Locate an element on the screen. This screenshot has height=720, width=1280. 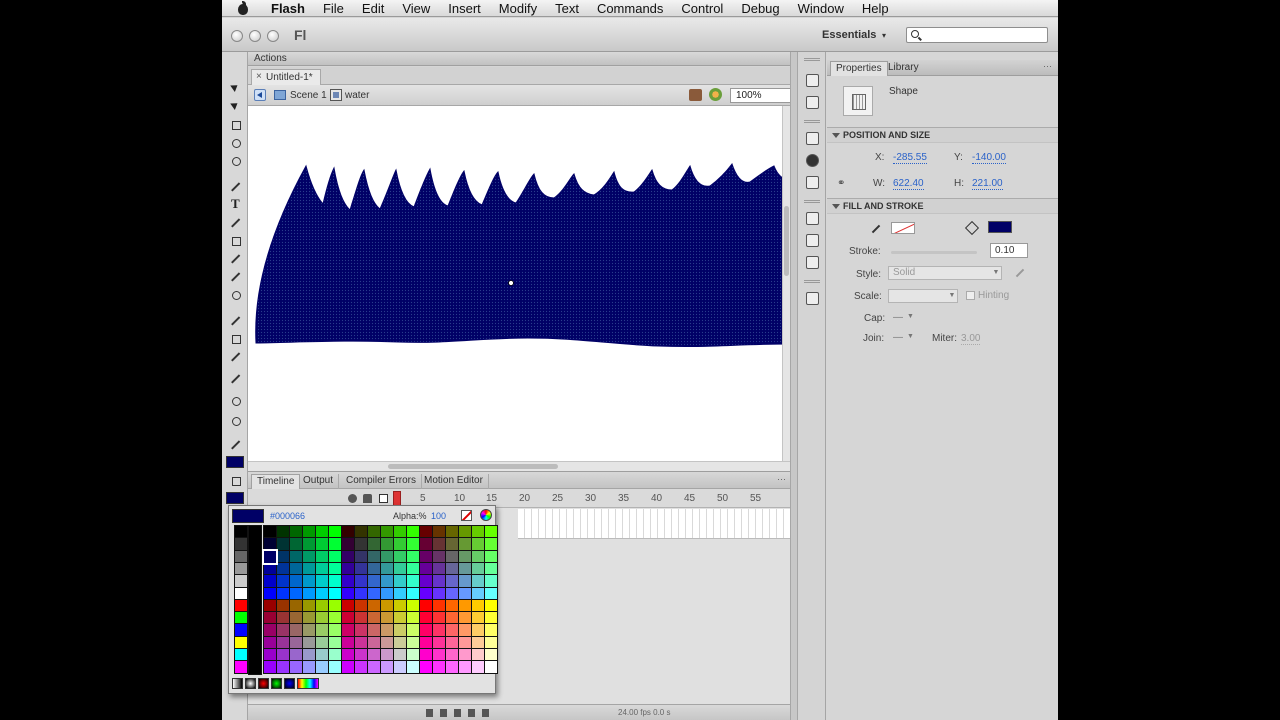
section-fill-stroke: FILL AND STROKE is located at coordinates (942, 206).